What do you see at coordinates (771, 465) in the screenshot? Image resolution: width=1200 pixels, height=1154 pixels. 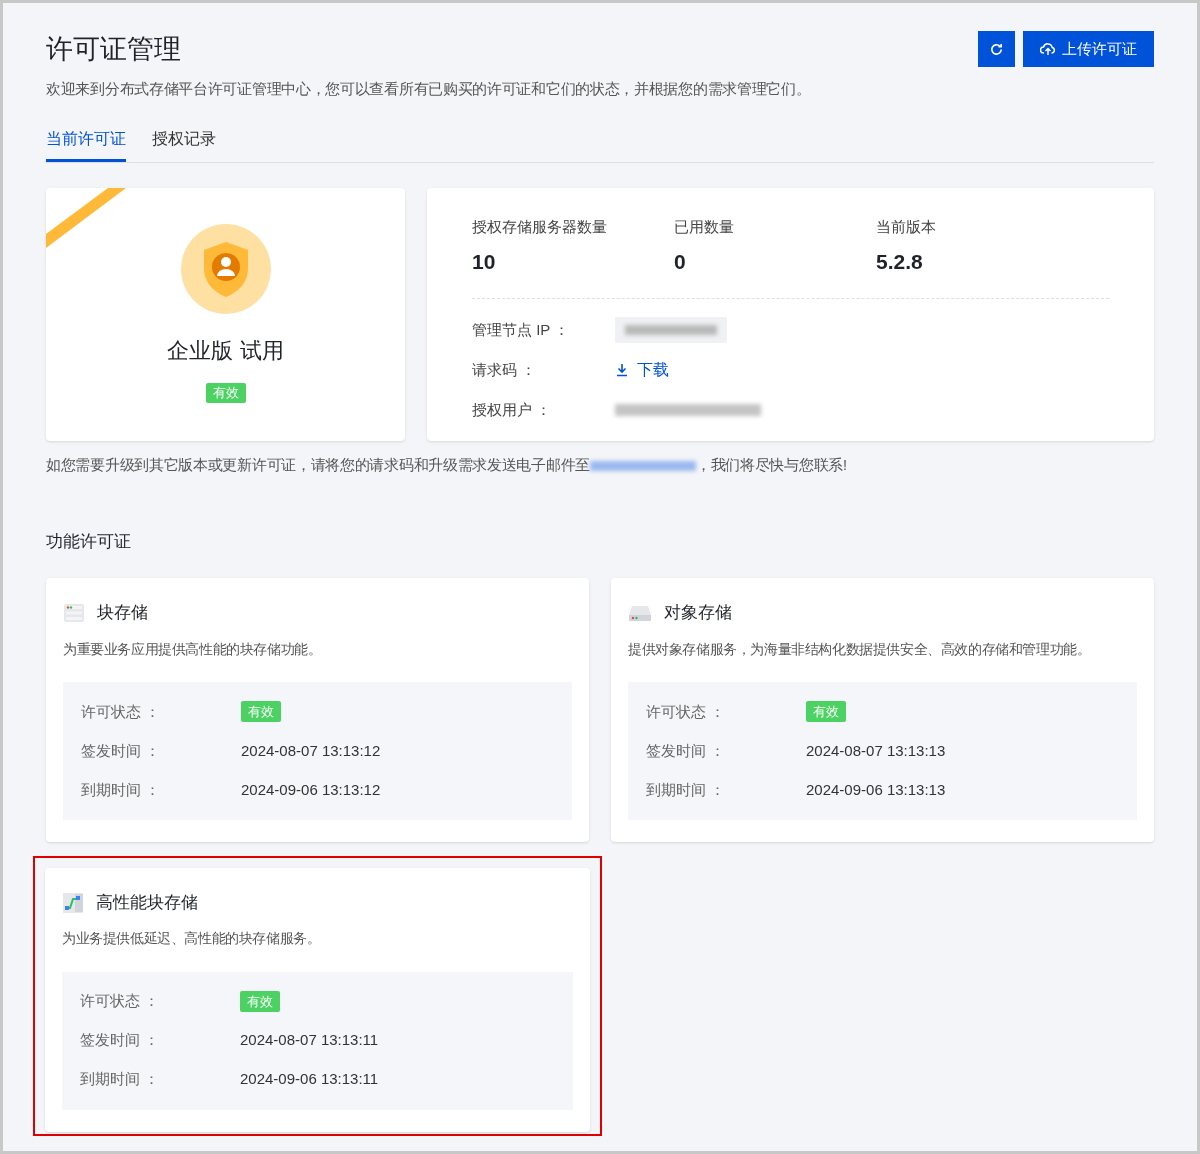 I see `notice-text: ，我们将尽快与您联系!` at bounding box center [771, 465].